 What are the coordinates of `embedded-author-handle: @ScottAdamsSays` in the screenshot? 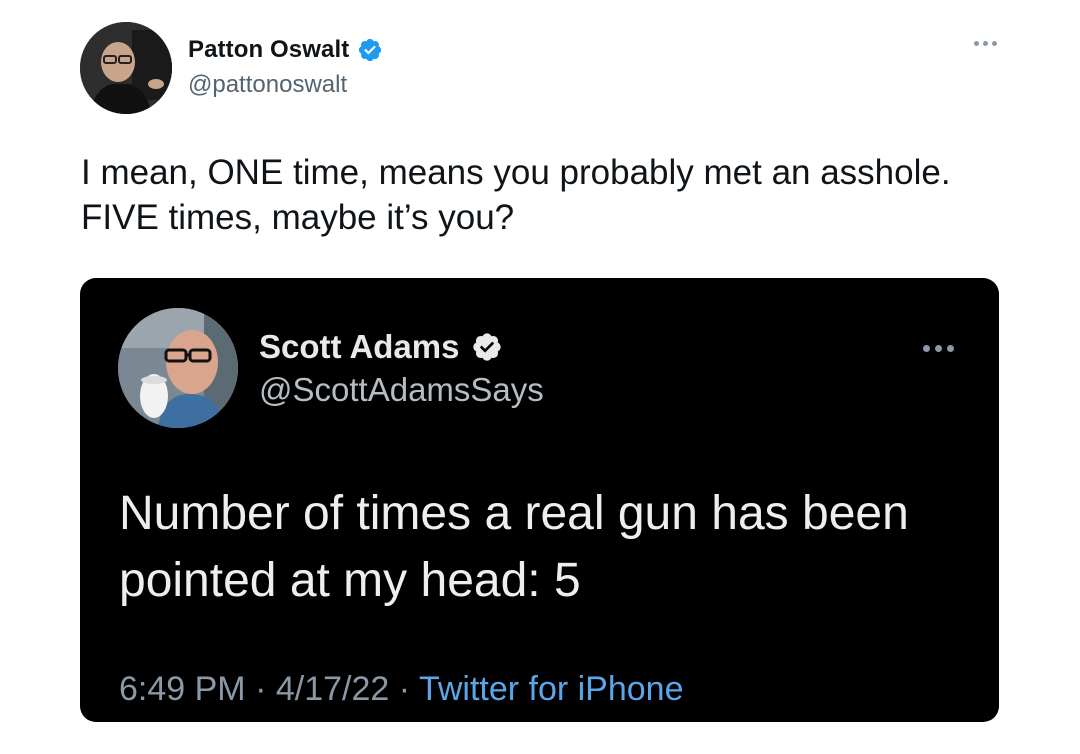 It's located at (401, 389).